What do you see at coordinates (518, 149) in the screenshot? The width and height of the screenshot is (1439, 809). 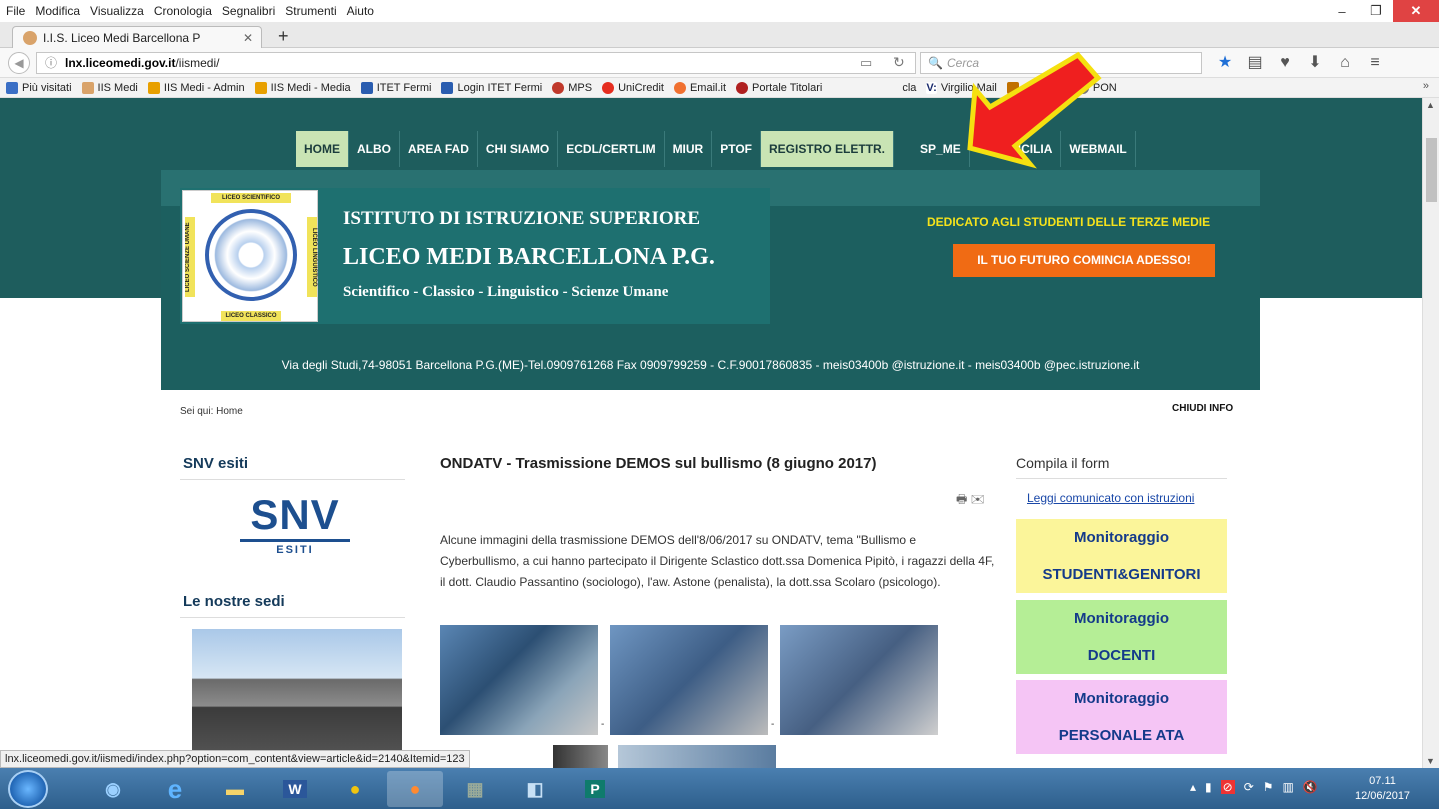 I see `nav-chi-siamo: CHI SIAMO` at bounding box center [518, 149].